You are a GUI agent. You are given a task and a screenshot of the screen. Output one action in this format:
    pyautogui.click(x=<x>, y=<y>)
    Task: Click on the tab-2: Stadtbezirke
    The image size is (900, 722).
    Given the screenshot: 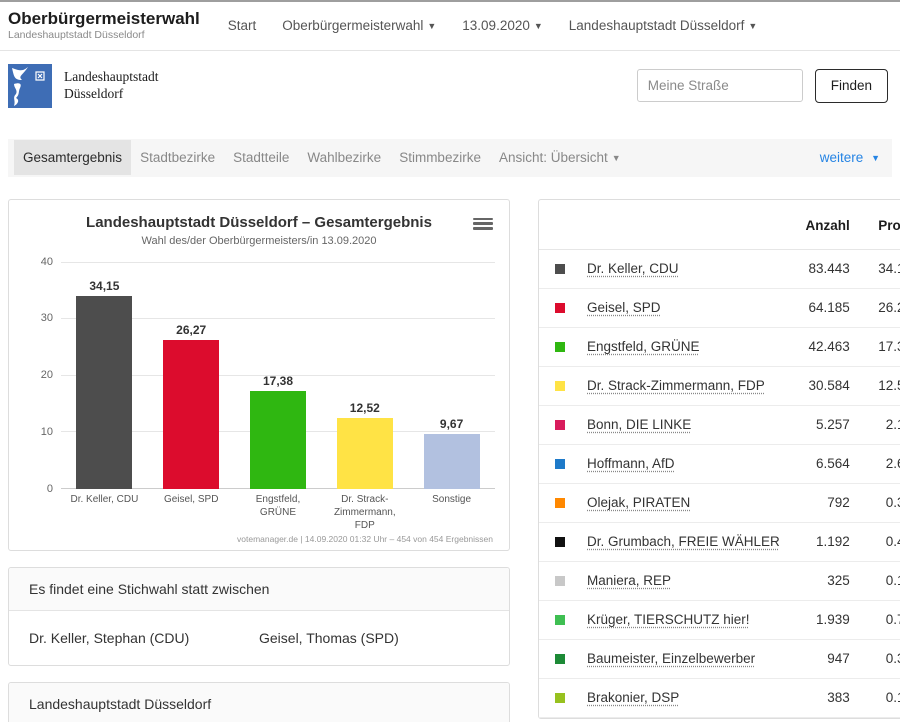 What is the action you would take?
    pyautogui.click(x=177, y=157)
    